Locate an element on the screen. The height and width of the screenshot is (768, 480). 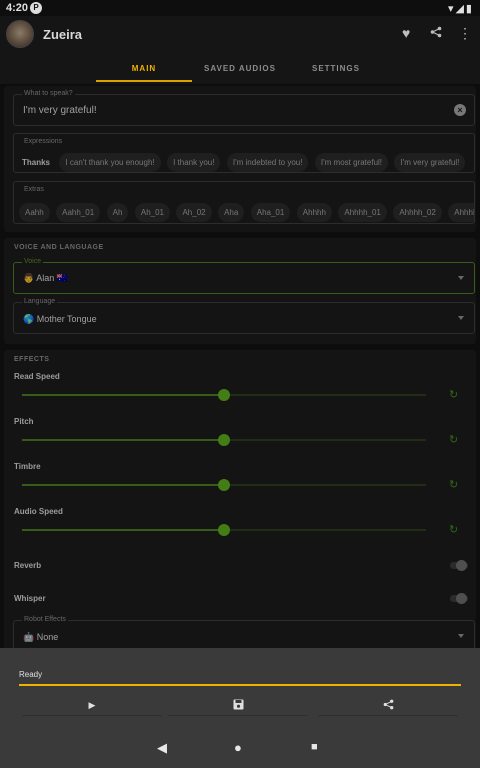
recents-icon: ■ is located at coordinates (314, 747).